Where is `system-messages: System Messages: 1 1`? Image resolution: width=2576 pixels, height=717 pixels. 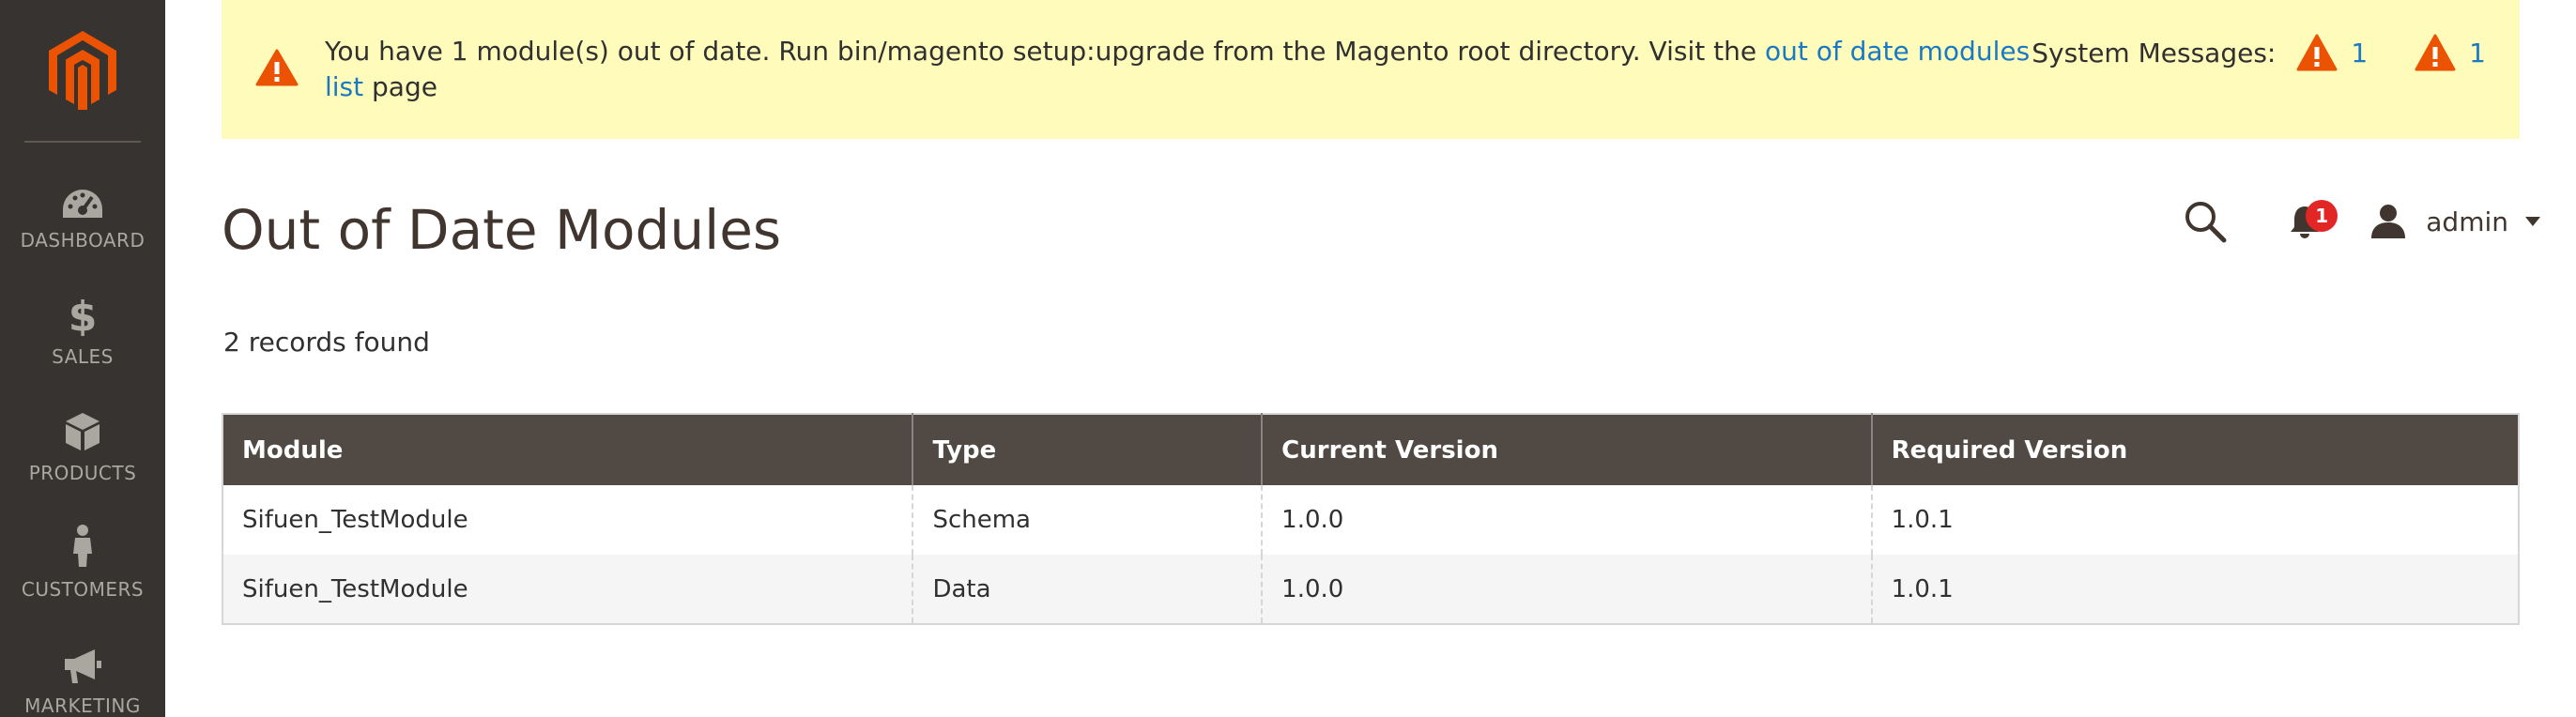 system-messages: System Messages: 1 1 is located at coordinates (2259, 52).